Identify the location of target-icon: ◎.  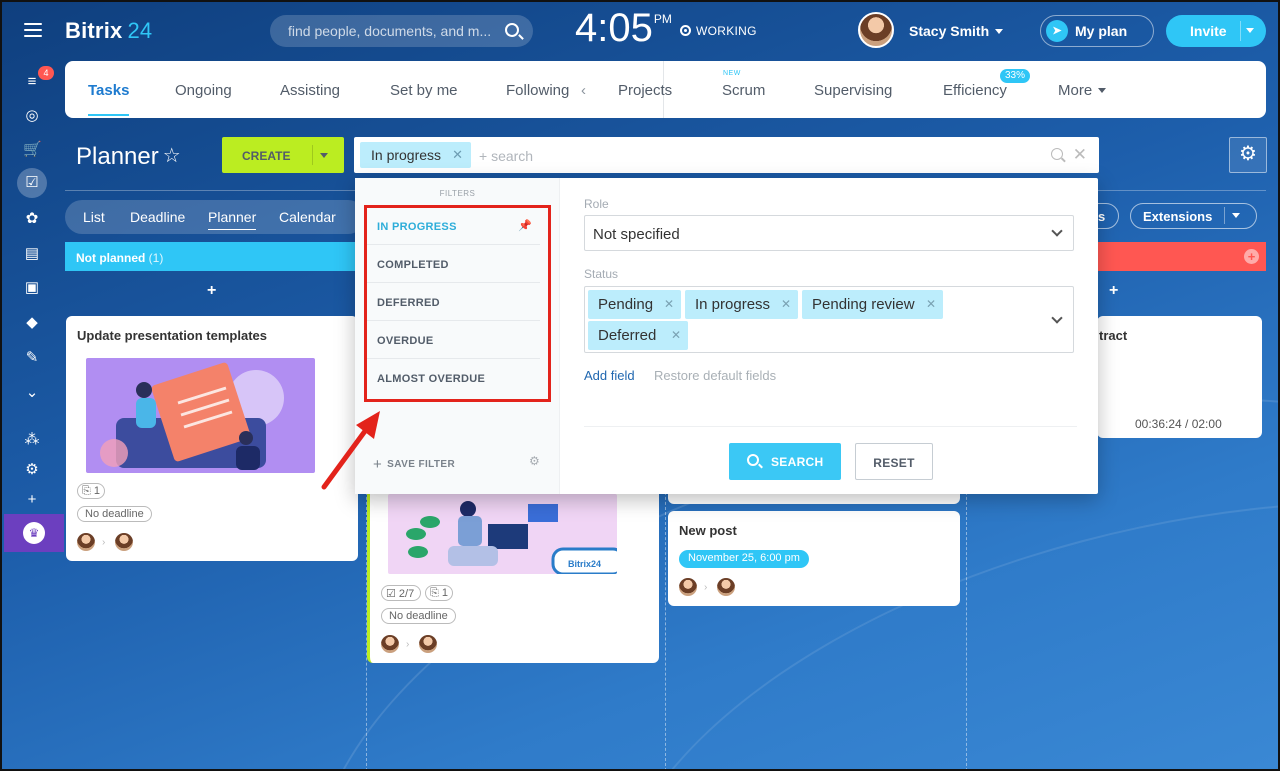
(32, 116).